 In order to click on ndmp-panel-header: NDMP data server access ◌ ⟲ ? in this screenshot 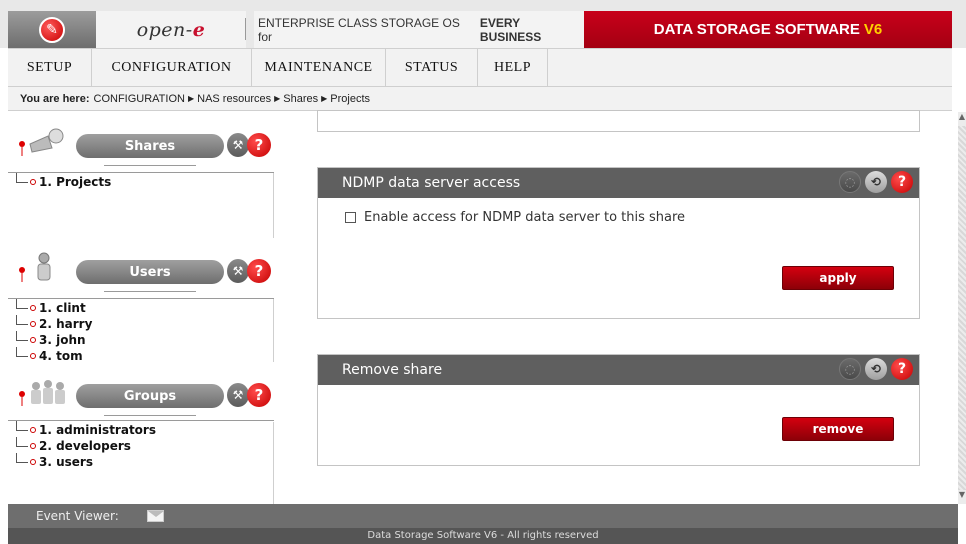, I will do `click(618, 183)`.